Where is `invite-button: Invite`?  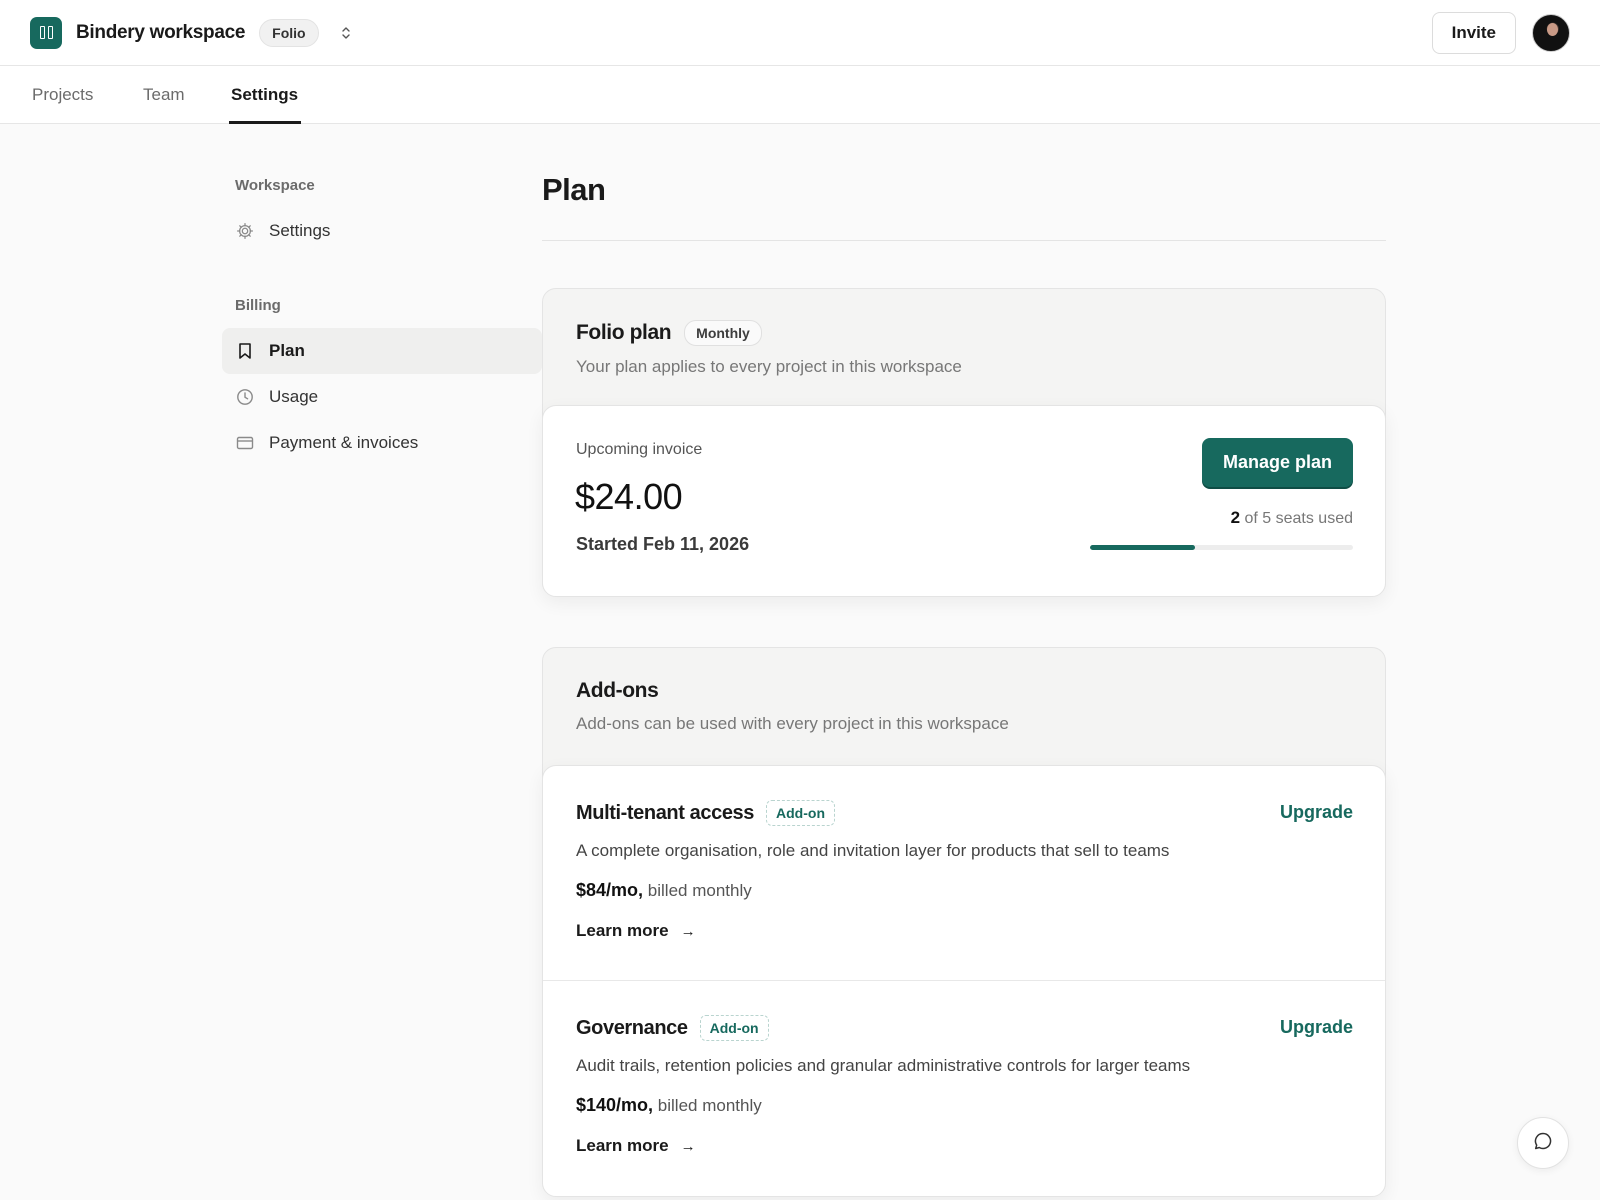 invite-button: Invite is located at coordinates (1473, 32).